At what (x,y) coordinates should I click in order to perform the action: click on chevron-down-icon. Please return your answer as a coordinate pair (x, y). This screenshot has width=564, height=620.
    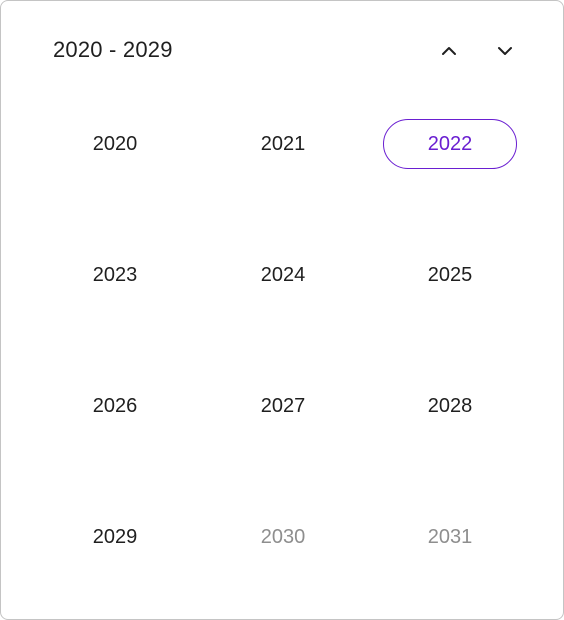
    Looking at the image, I should click on (505, 51).